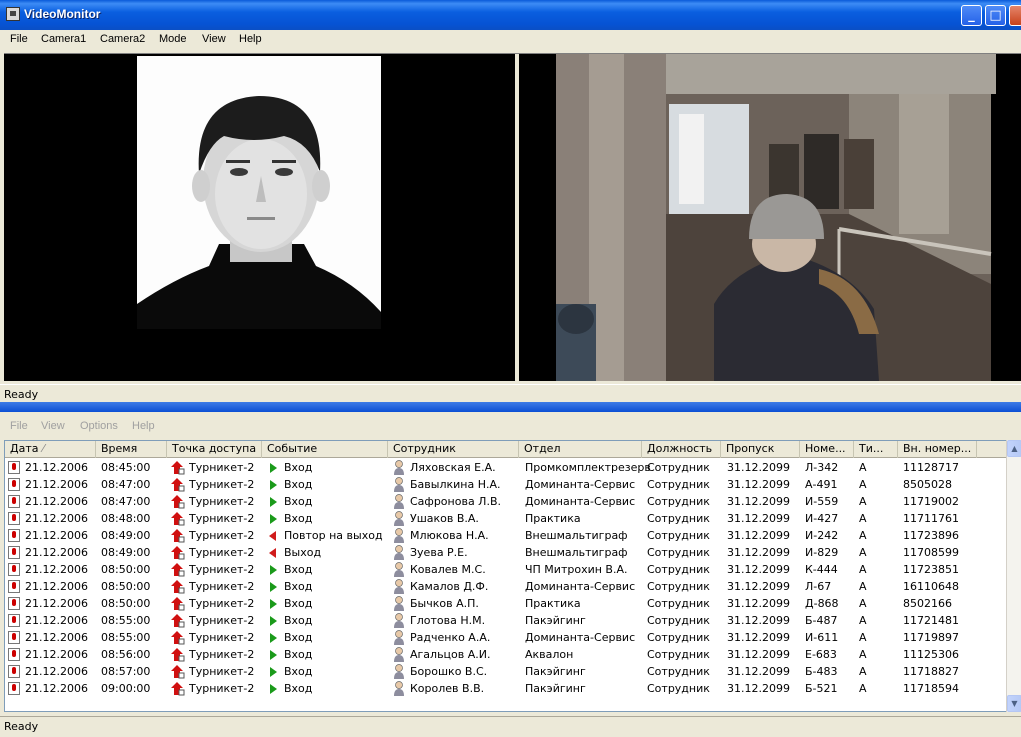 The image size is (1021, 737). I want to click on minimize-button: _, so click(971, 15).